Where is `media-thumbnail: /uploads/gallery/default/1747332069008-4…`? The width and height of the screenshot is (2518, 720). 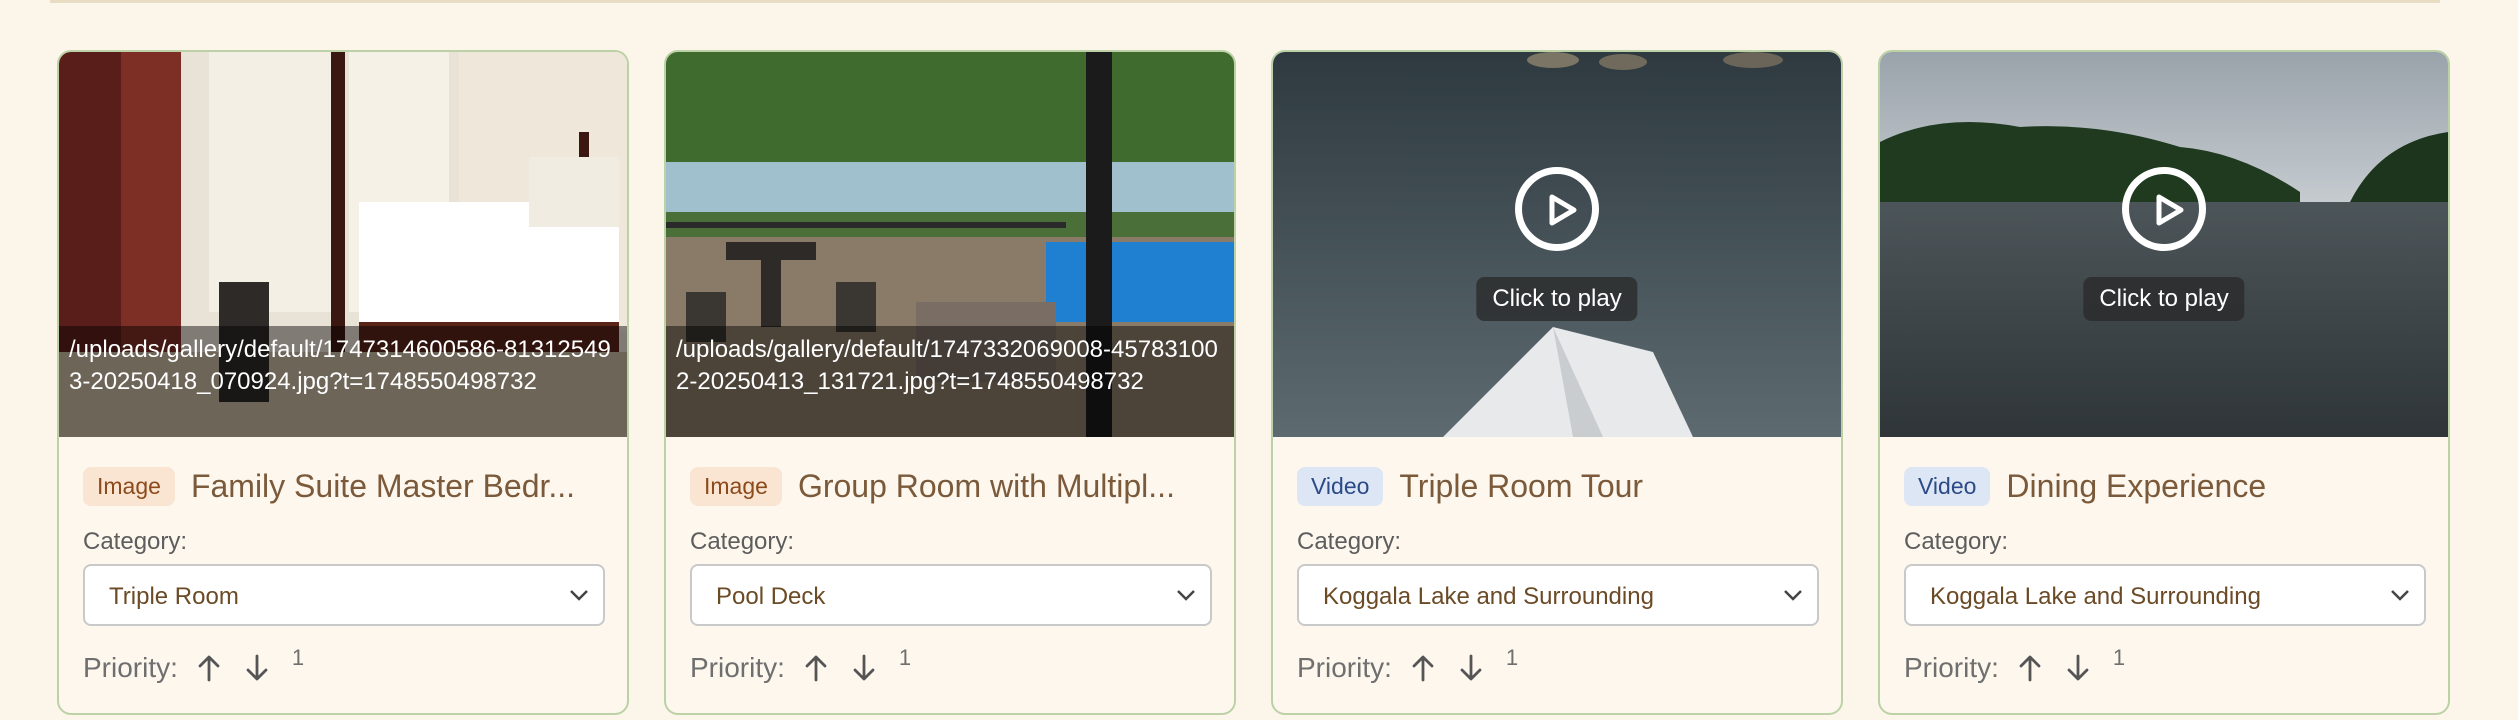
media-thumbnail: /uploads/gallery/default/1747332069008-4… is located at coordinates (950, 244).